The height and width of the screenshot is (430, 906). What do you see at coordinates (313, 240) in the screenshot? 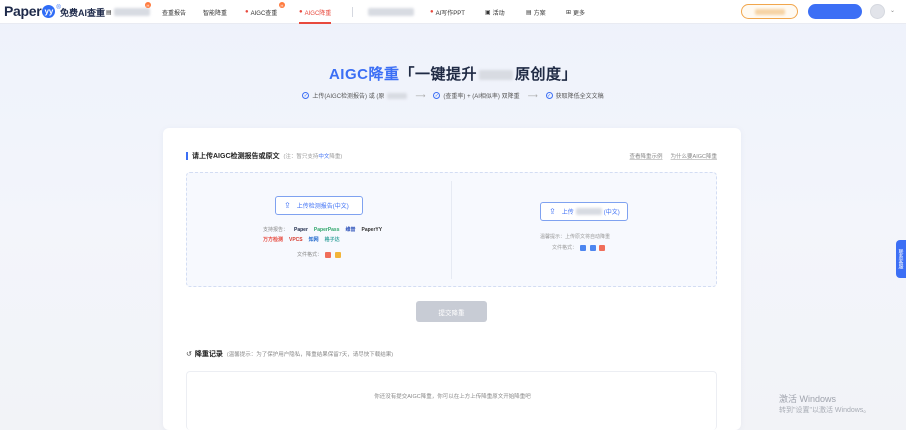
I see `partner-logo: 知网` at bounding box center [313, 240].